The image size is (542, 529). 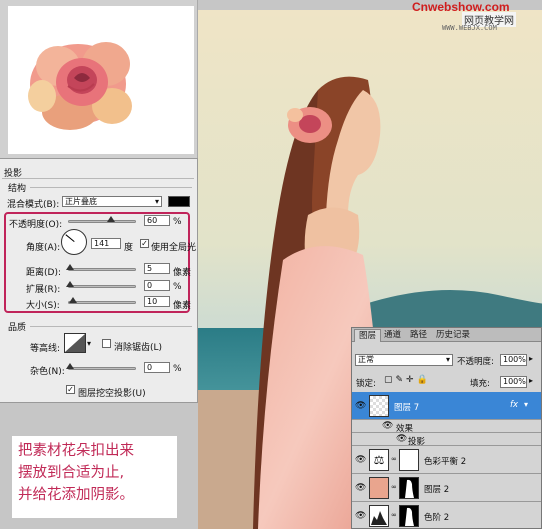 I want to click on noise-unit: %, so click(x=177, y=369).